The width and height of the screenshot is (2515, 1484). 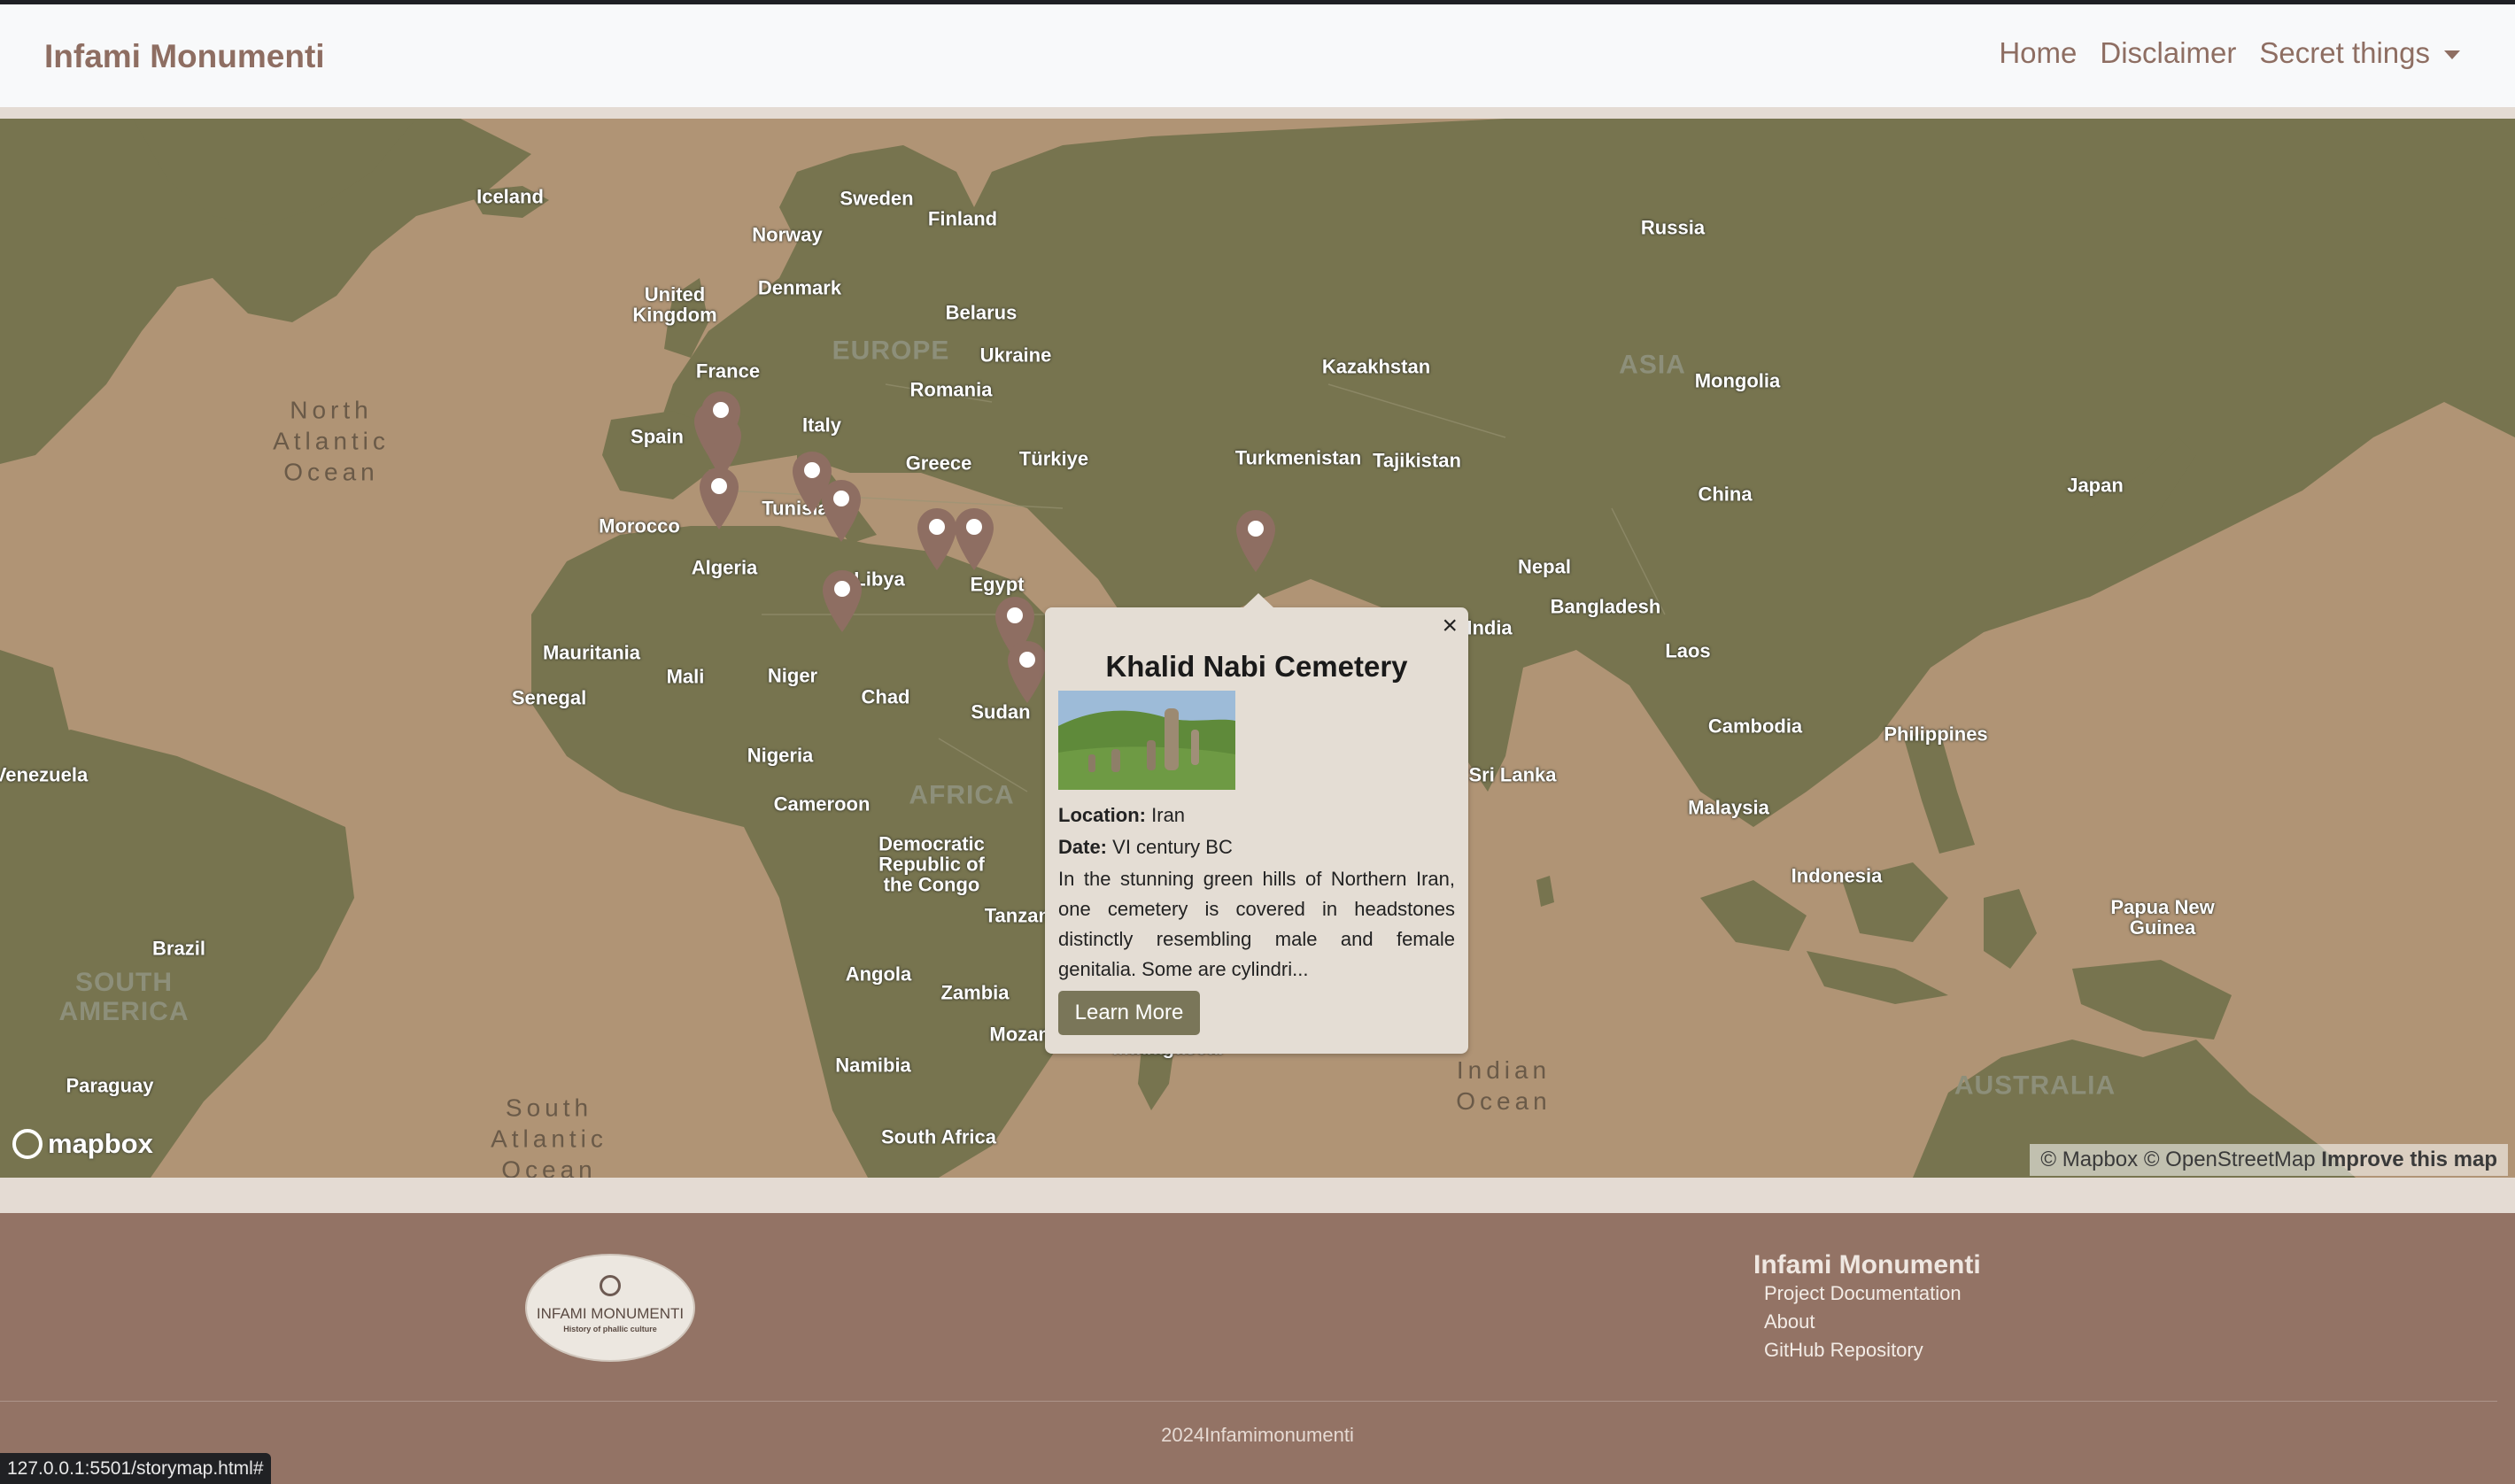 I want to click on country-label: Chad, so click(x=885, y=696).